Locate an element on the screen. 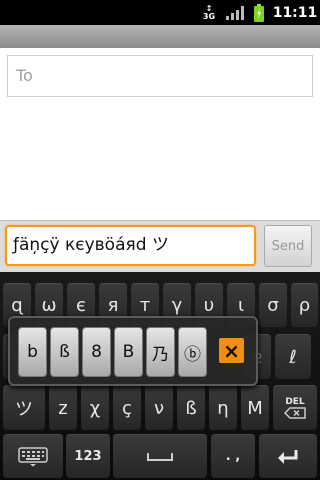  enter-key is located at coordinates (288, 456).